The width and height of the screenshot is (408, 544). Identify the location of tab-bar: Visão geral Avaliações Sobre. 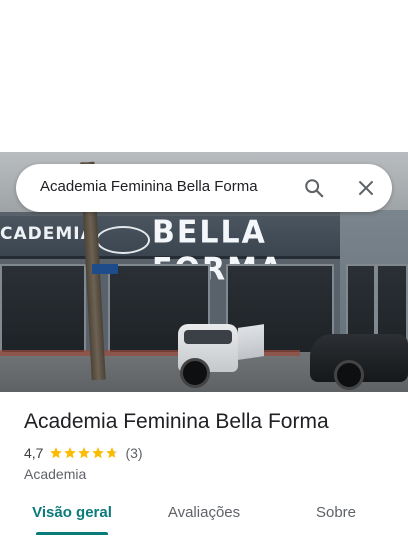
(204, 521).